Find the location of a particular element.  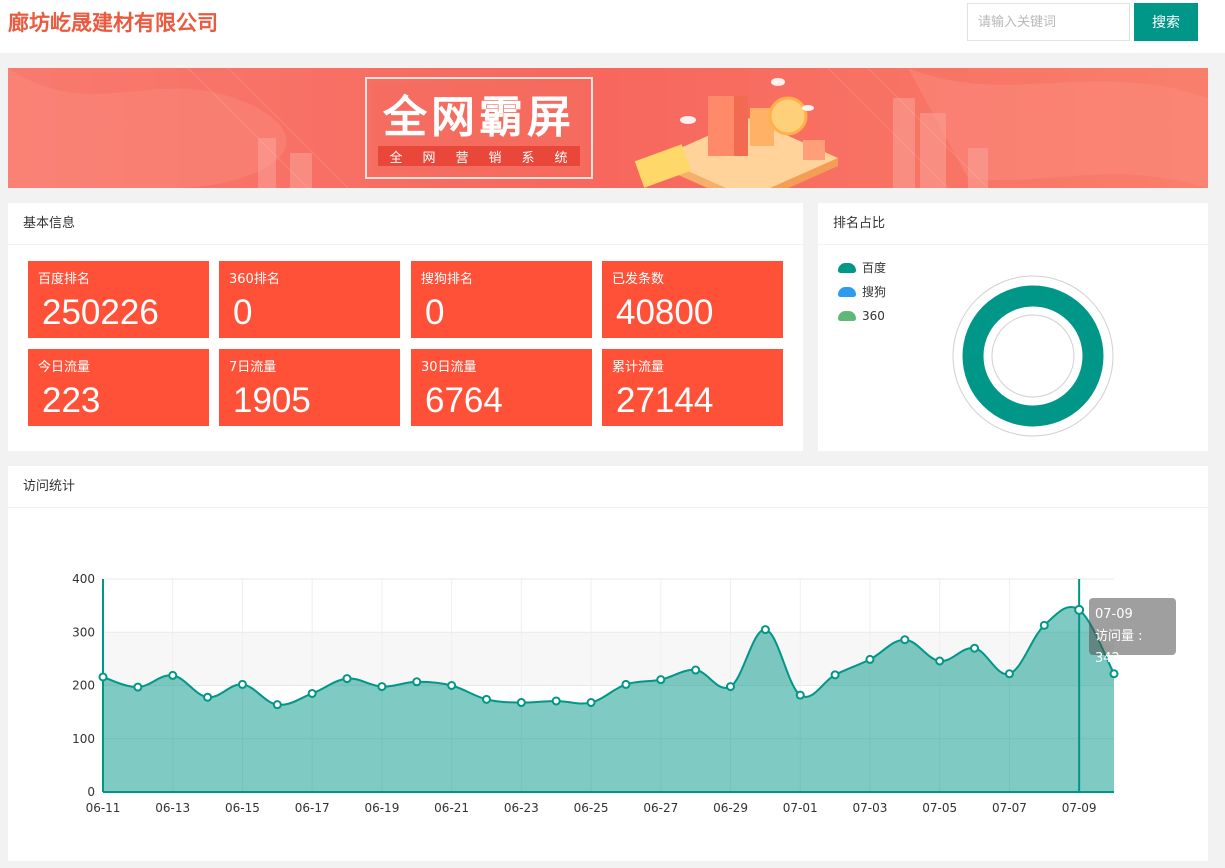

x-tick-label: 06-23 is located at coordinates (521, 808).